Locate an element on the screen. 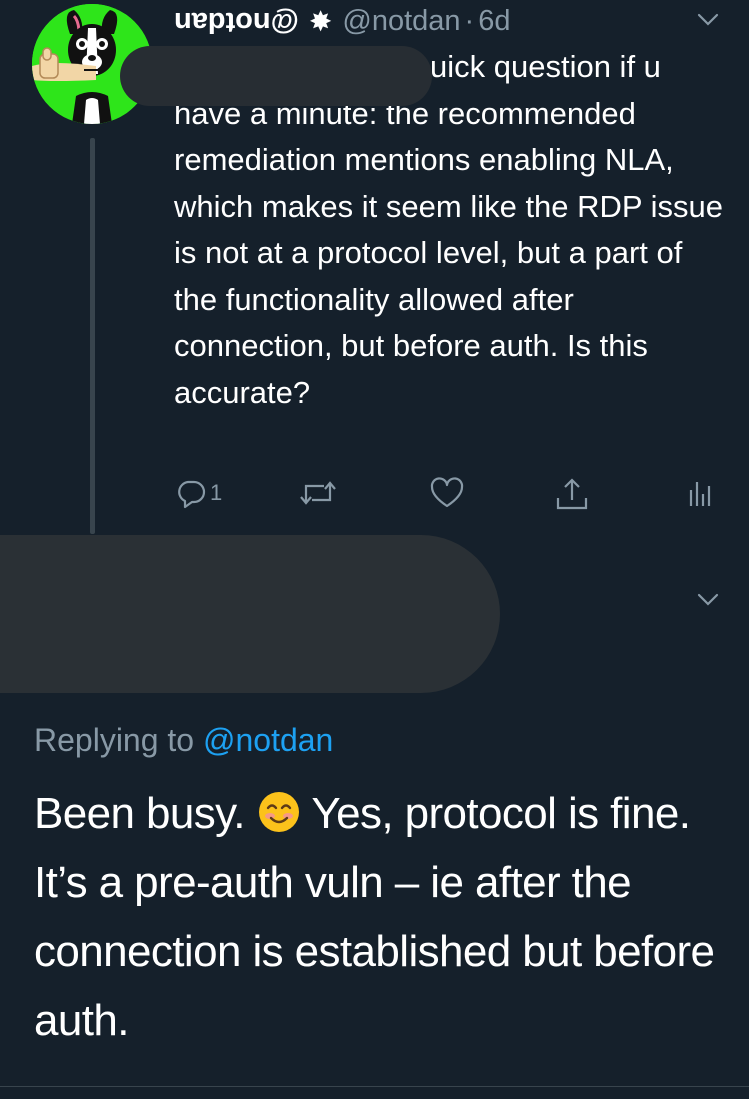 Image resolution: width=749 pixels, height=1099 pixels. analytics-icon is located at coordinates (700, 494).